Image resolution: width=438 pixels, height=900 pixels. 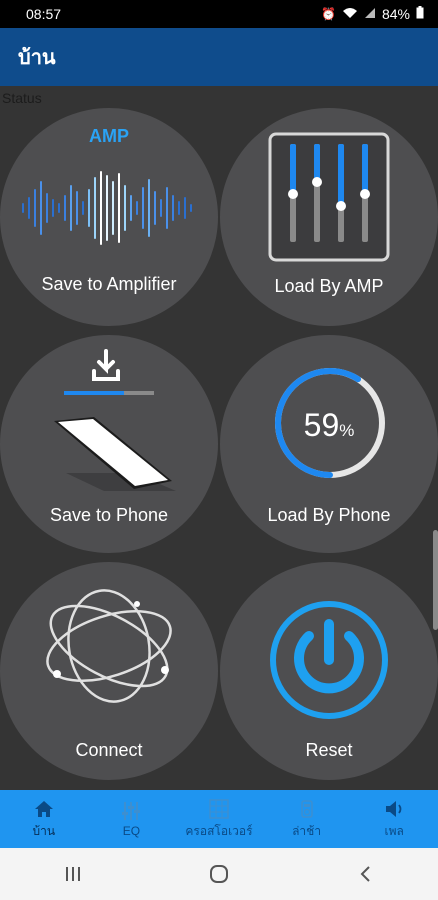 I want to click on recent-apps-icon, so click(x=73, y=874).